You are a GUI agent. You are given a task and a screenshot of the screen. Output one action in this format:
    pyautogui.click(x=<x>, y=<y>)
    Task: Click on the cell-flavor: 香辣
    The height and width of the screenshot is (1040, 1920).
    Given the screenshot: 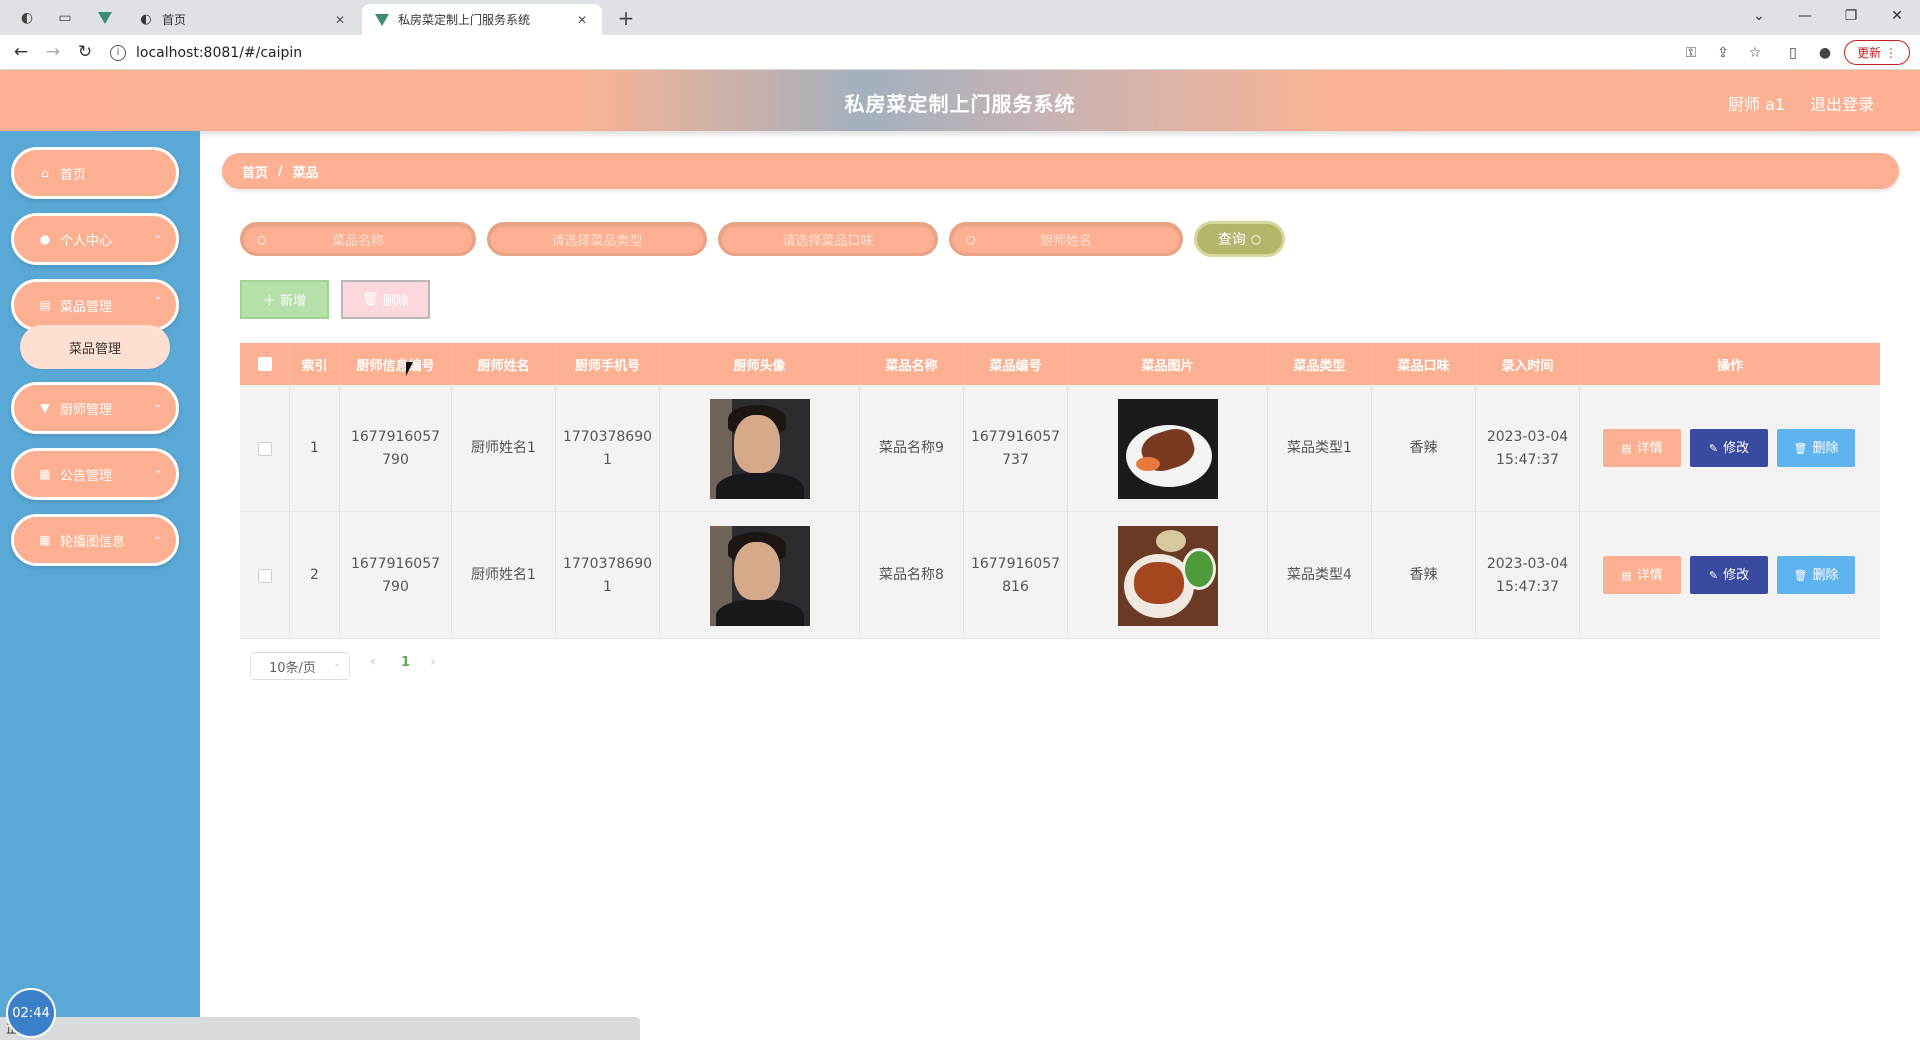 What is the action you would take?
    pyautogui.click(x=1424, y=448)
    